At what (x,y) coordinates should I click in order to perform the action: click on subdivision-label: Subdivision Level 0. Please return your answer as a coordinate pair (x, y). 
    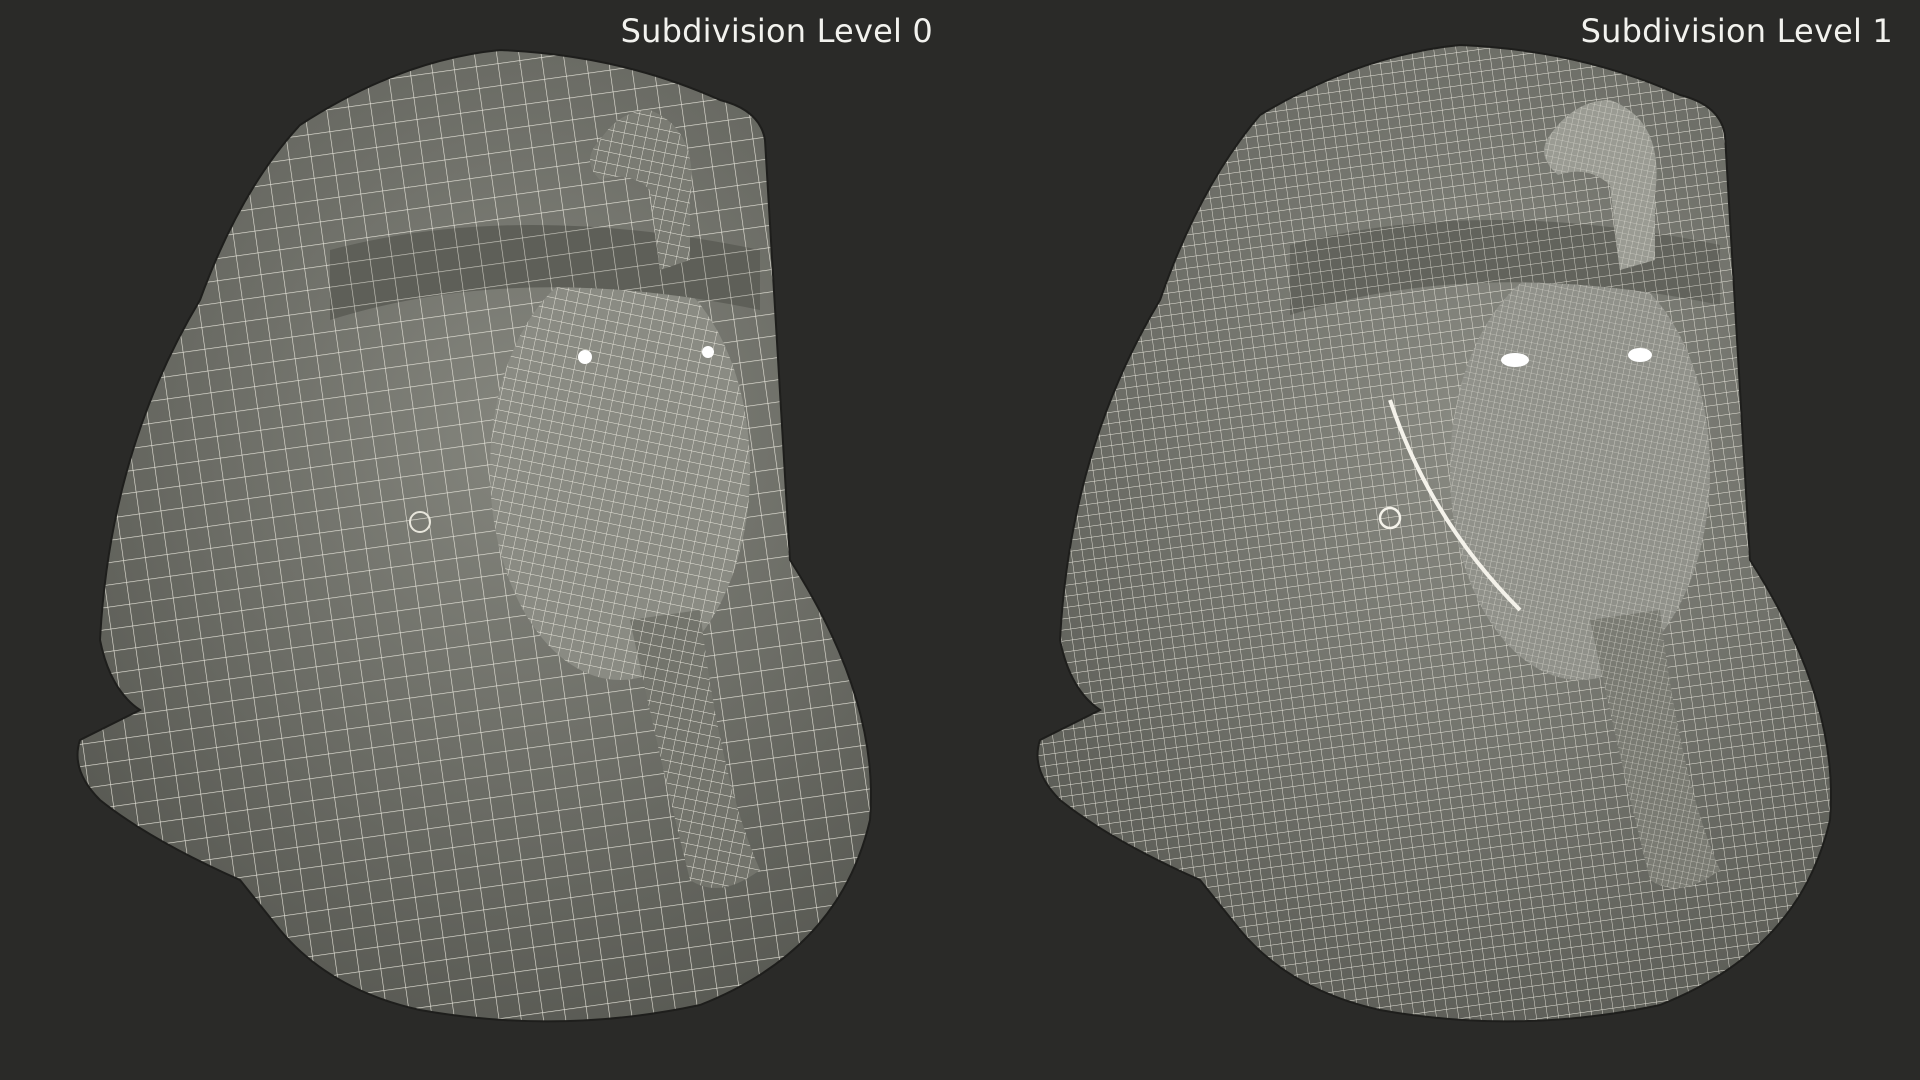
    Looking at the image, I should click on (776, 31).